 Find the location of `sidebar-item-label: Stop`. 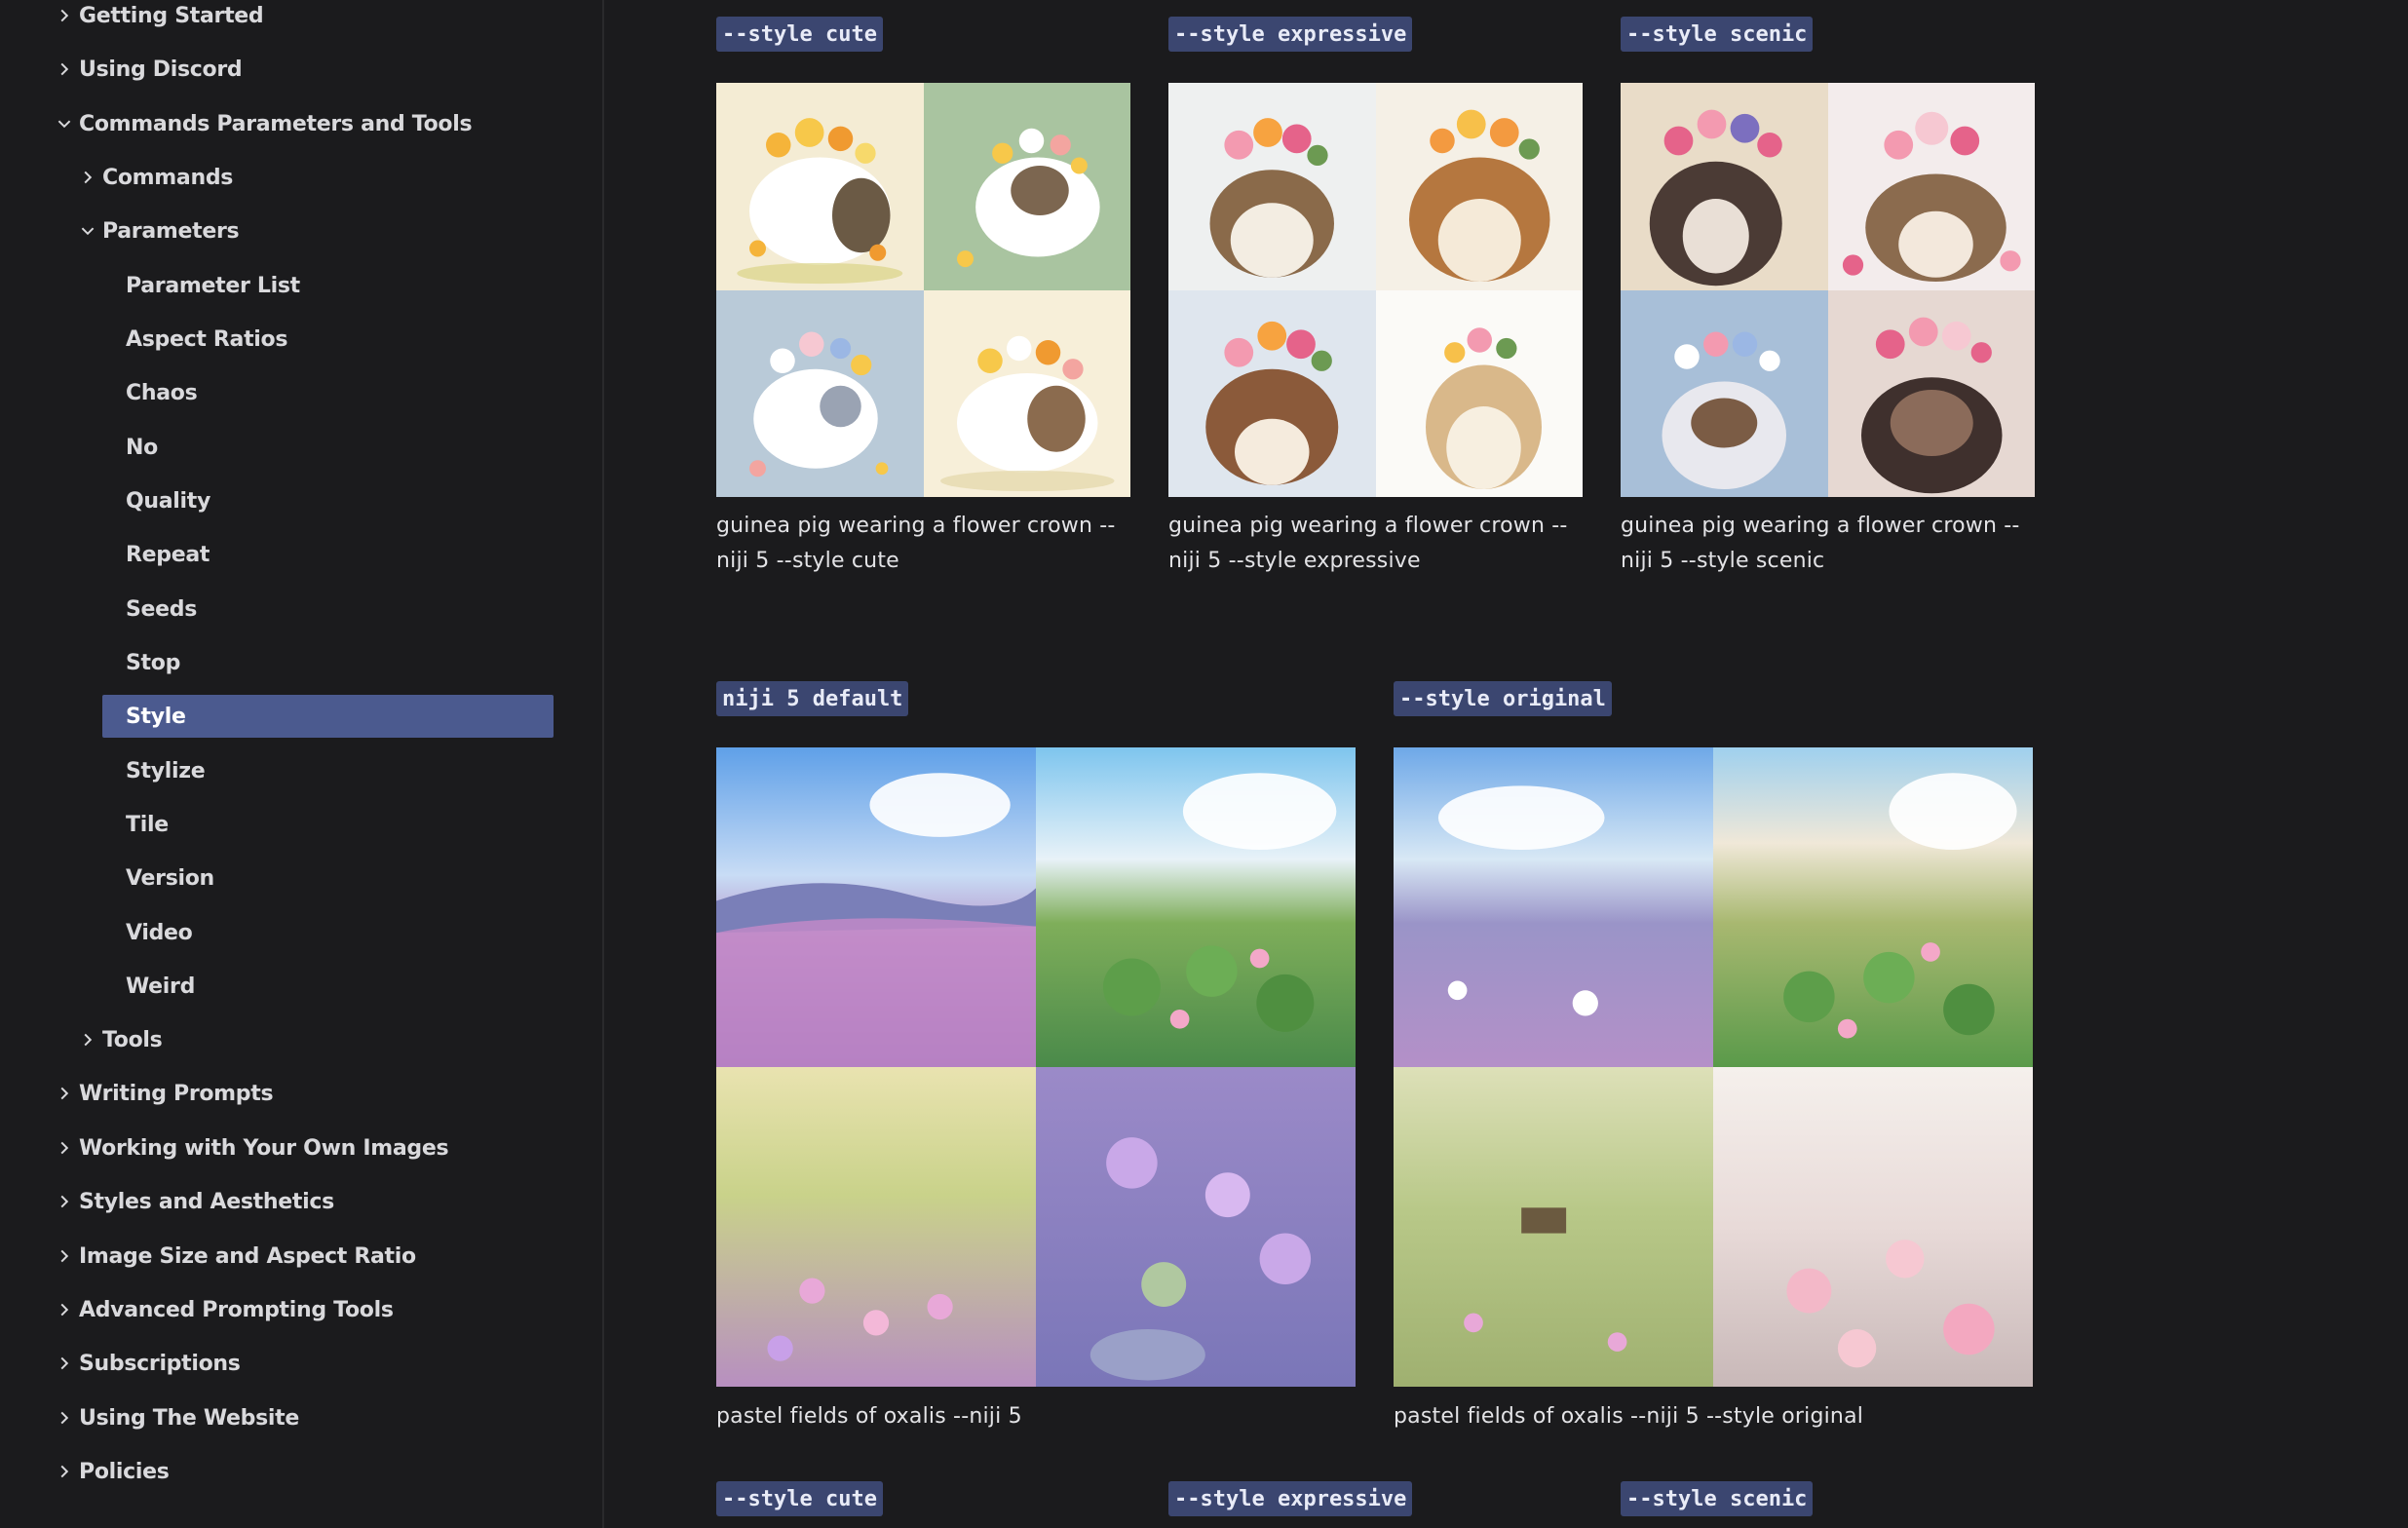

sidebar-item-label: Stop is located at coordinates (153, 662).